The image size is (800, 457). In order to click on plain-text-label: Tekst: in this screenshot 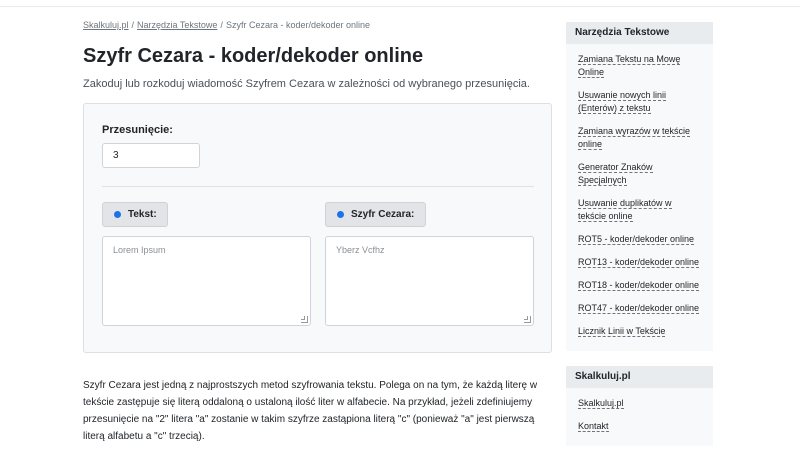, I will do `click(142, 214)`.